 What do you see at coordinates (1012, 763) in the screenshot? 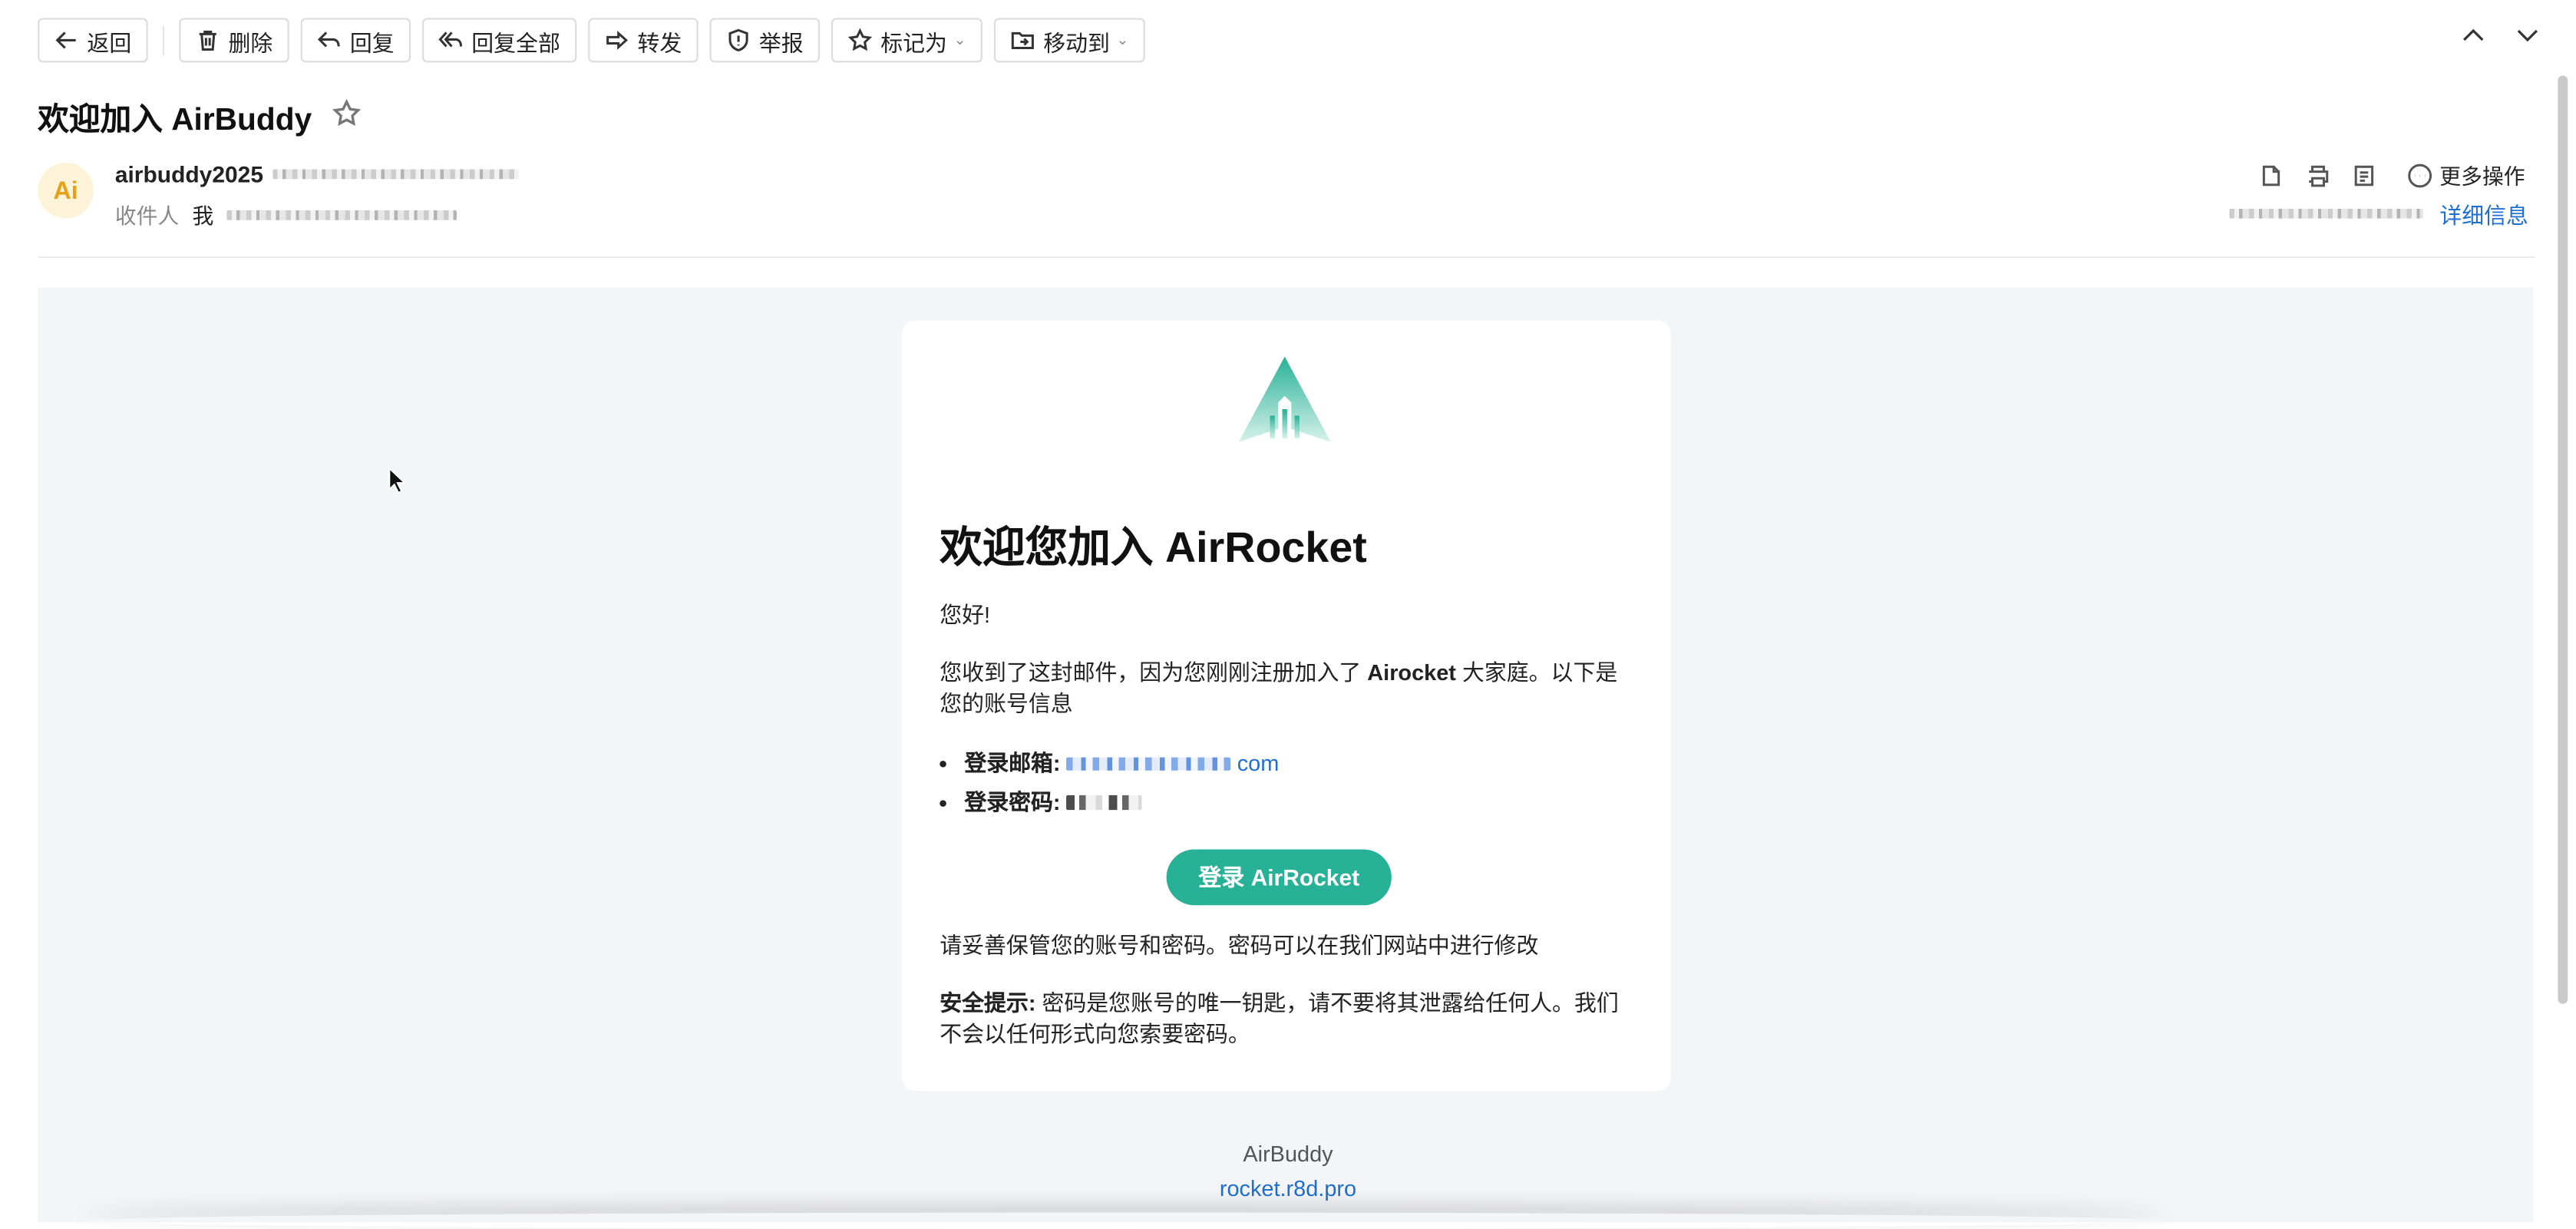
I see `login-email-label: 登录邮箱:` at bounding box center [1012, 763].